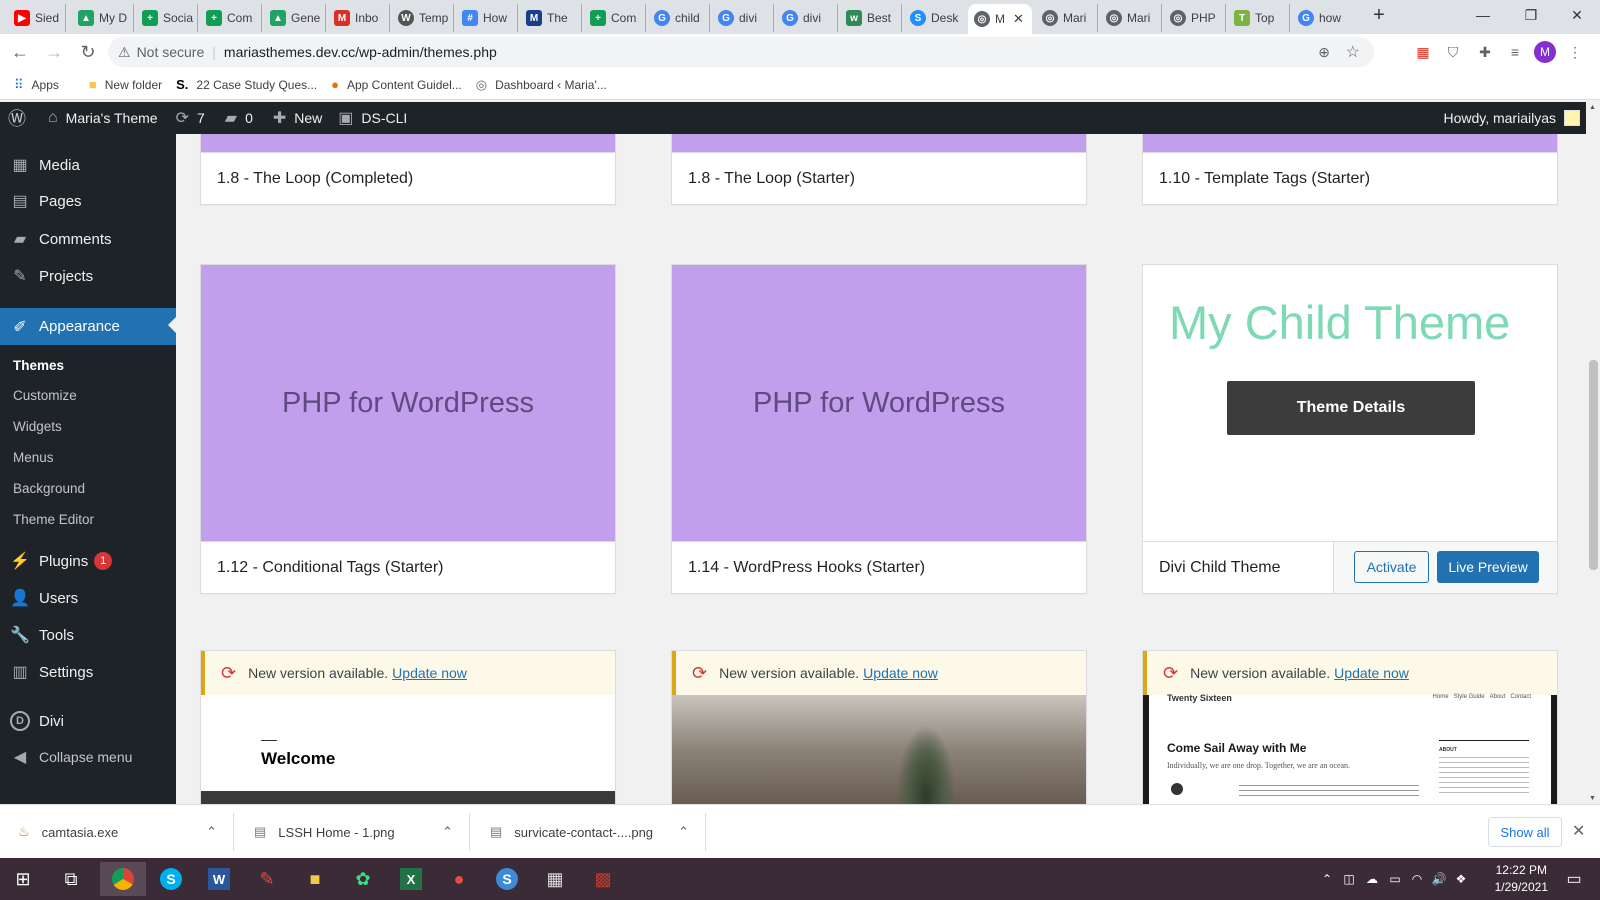 The width and height of the screenshot is (1600, 900). What do you see at coordinates (88, 52) in the screenshot?
I see `reload-icon: ↻` at bounding box center [88, 52].